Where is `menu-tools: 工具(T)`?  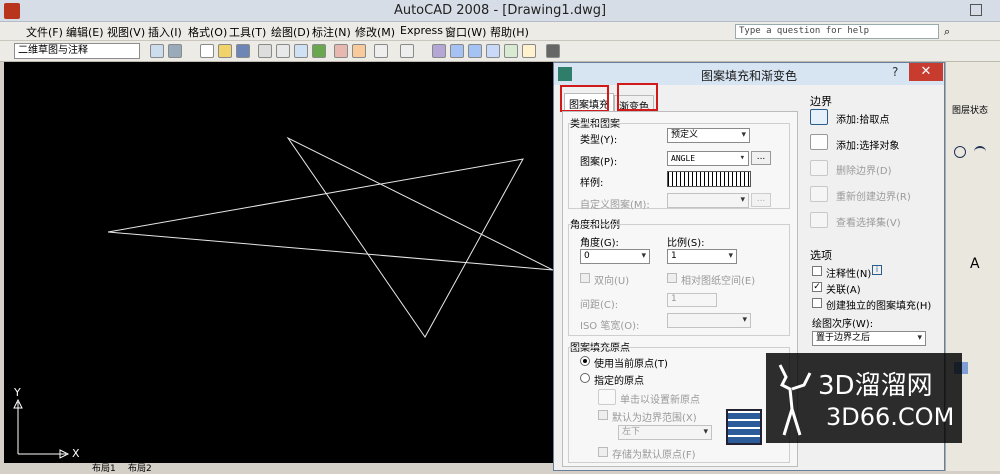
menu-tools: 工具(T) is located at coordinates (247, 32).